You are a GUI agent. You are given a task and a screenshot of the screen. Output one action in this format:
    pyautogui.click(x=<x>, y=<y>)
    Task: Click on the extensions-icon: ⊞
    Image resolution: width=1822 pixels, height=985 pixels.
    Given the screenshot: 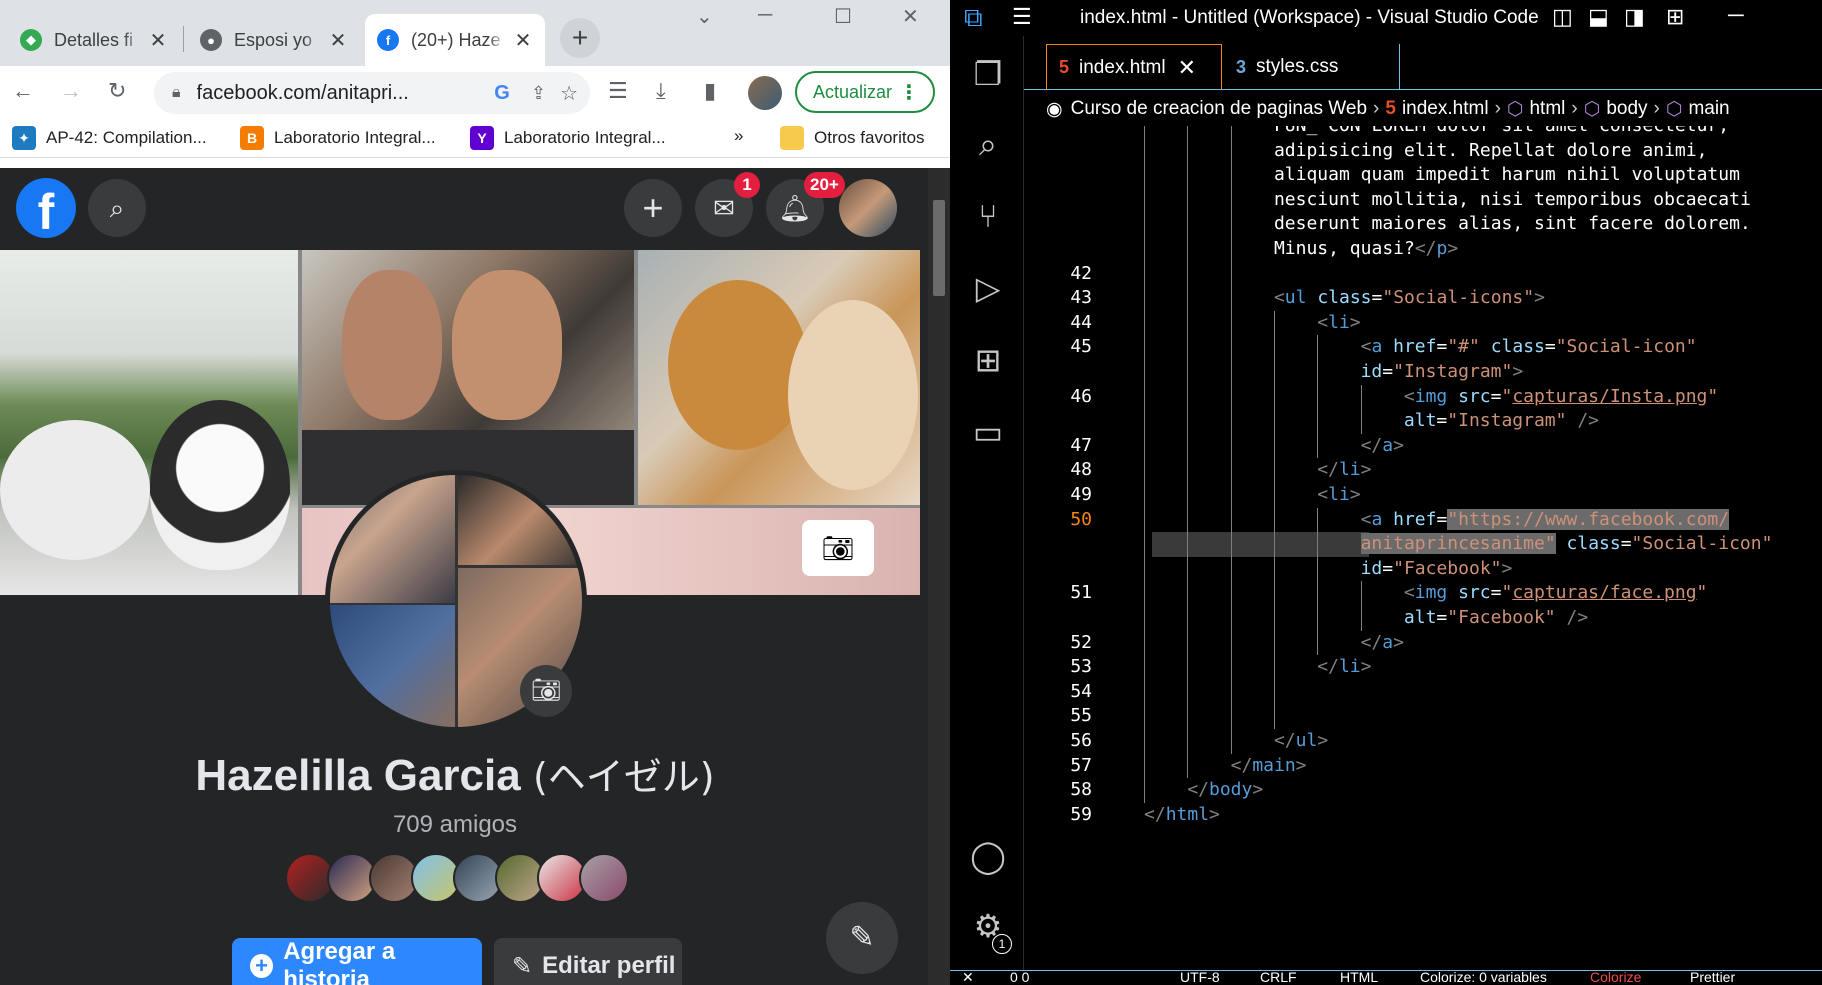 What is the action you would take?
    pyautogui.click(x=988, y=360)
    